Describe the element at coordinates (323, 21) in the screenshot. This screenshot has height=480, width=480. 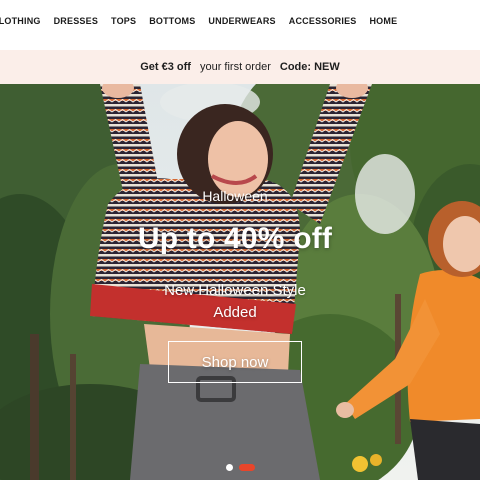
I see `nav-item-accessories: ACCESSORIES` at that location.